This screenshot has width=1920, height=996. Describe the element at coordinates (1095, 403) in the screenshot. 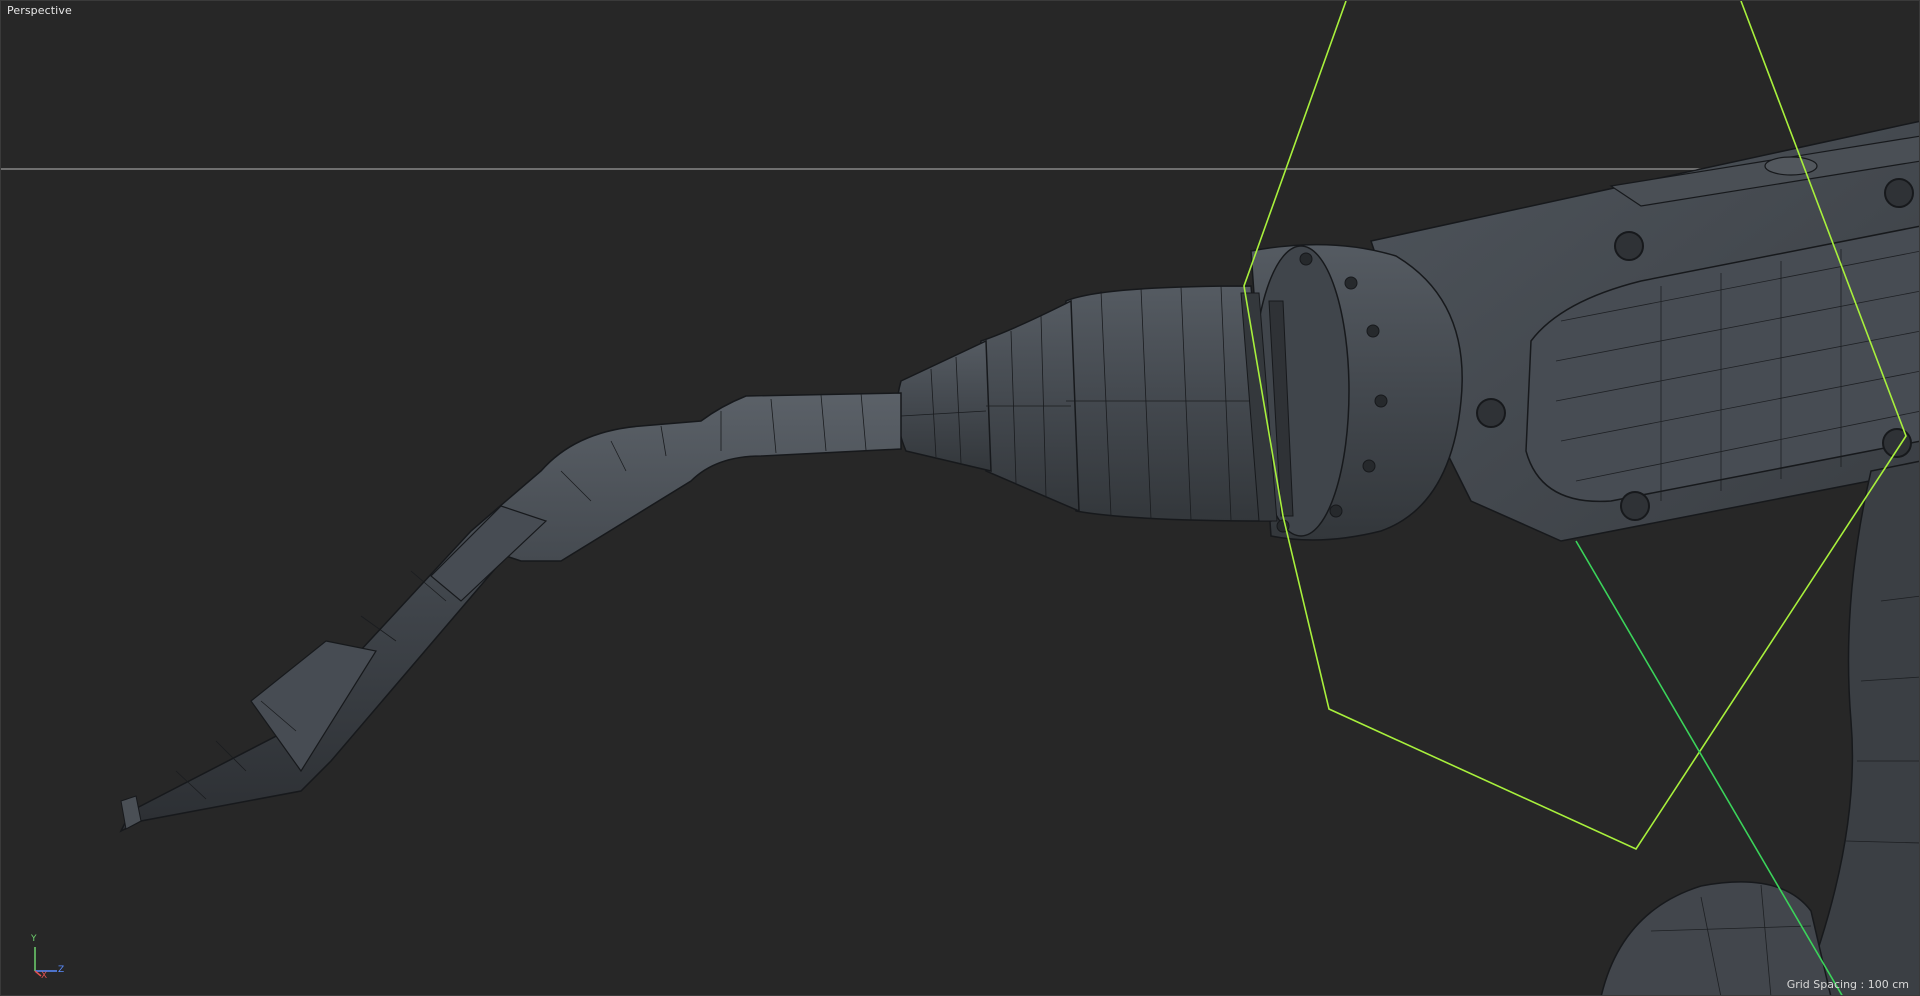

I see `welding-torch-body` at that location.